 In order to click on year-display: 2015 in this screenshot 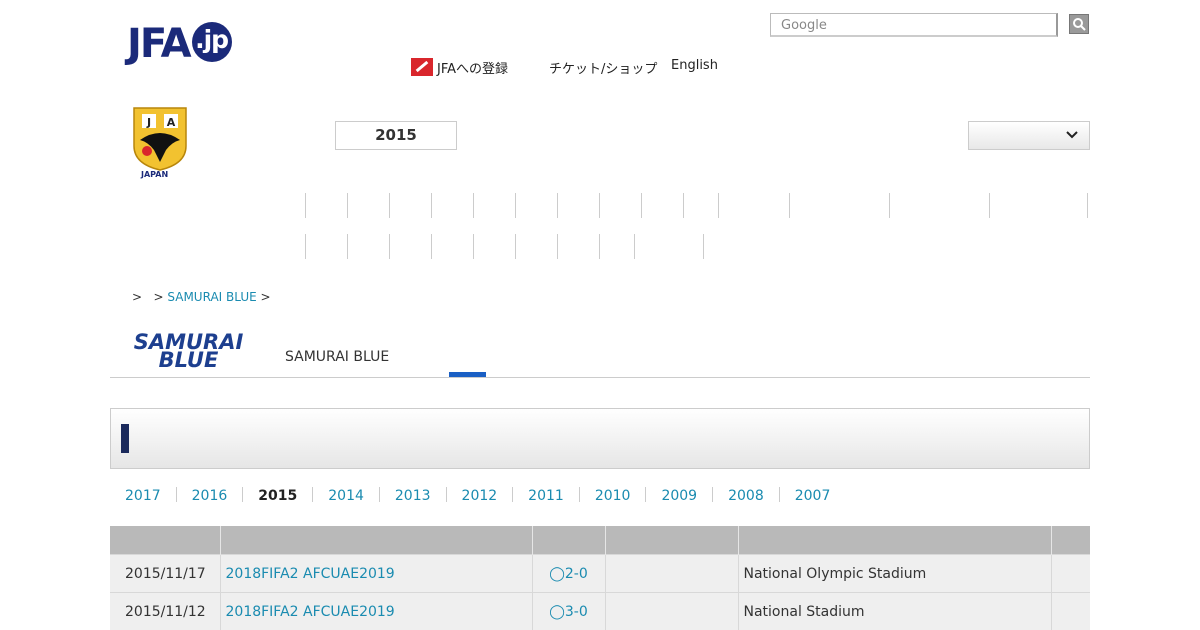, I will do `click(396, 135)`.